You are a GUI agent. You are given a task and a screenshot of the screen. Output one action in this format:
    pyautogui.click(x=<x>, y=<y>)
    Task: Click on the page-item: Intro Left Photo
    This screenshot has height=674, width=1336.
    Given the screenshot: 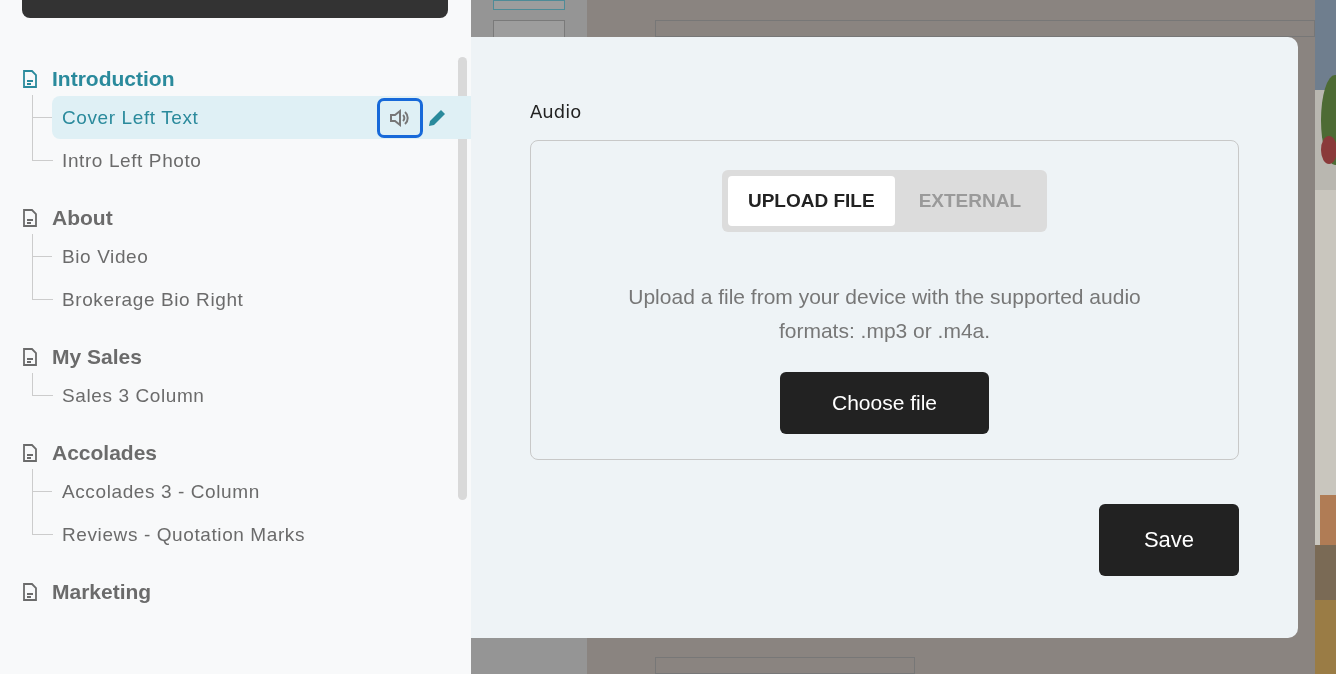 What is the action you would take?
    pyautogui.click(x=261, y=160)
    